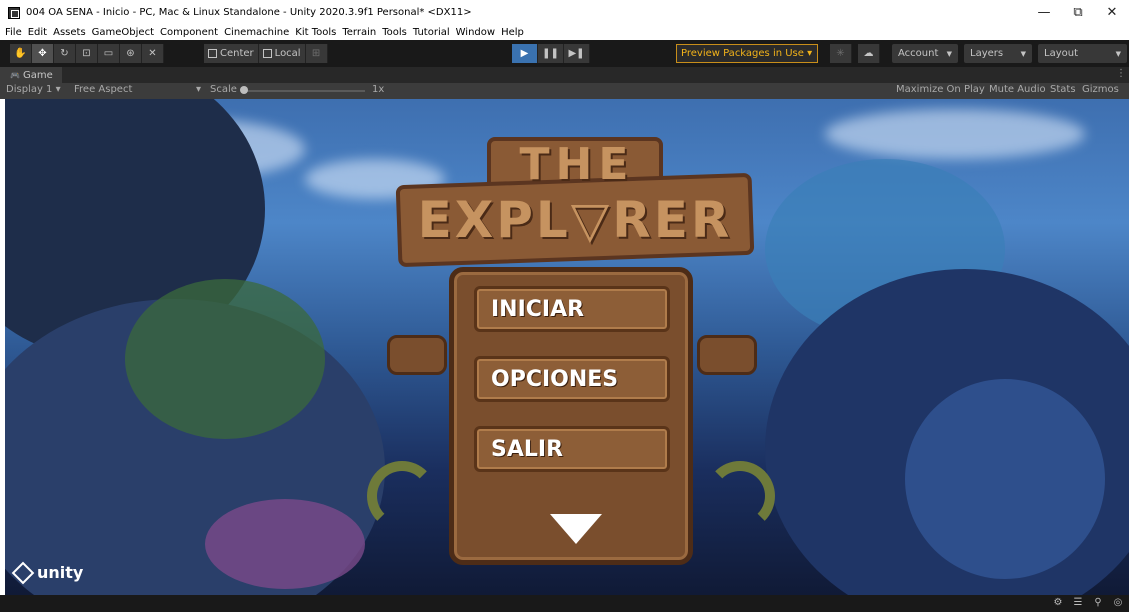  I want to click on menu-component: Component, so click(189, 32).